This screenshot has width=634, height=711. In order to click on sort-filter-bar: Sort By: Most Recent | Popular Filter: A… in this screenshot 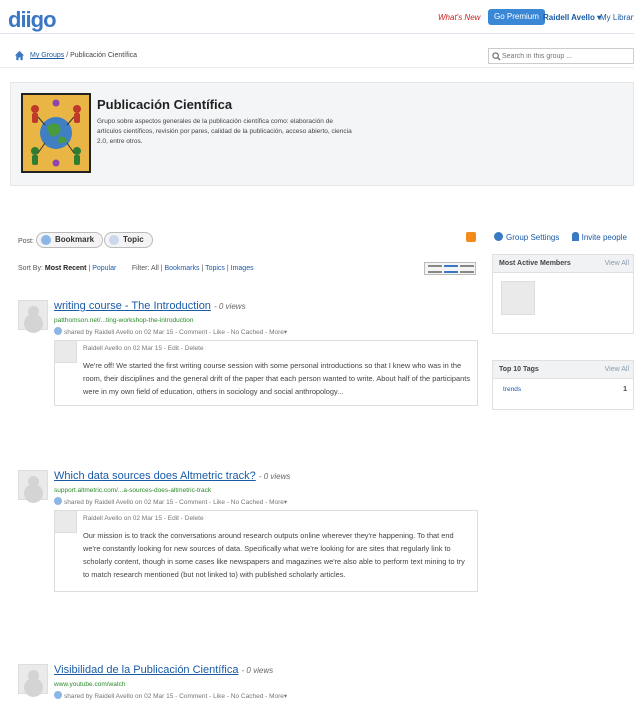, I will do `click(136, 268)`.